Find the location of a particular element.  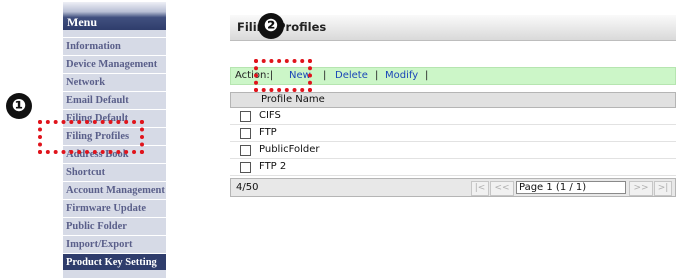

next-page-button: >> is located at coordinates (641, 188).